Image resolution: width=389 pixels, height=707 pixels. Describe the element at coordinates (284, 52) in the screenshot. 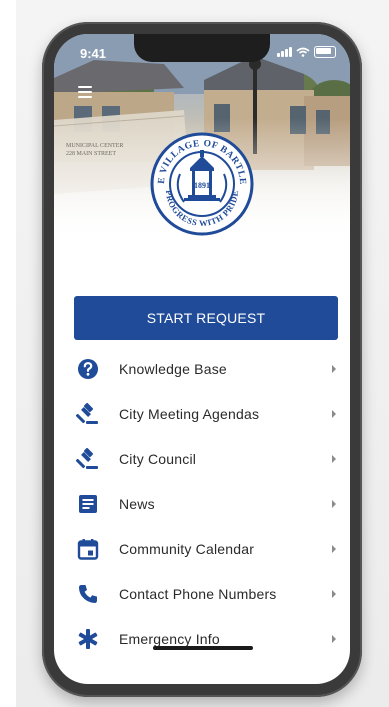

I see `signal-icon` at that location.